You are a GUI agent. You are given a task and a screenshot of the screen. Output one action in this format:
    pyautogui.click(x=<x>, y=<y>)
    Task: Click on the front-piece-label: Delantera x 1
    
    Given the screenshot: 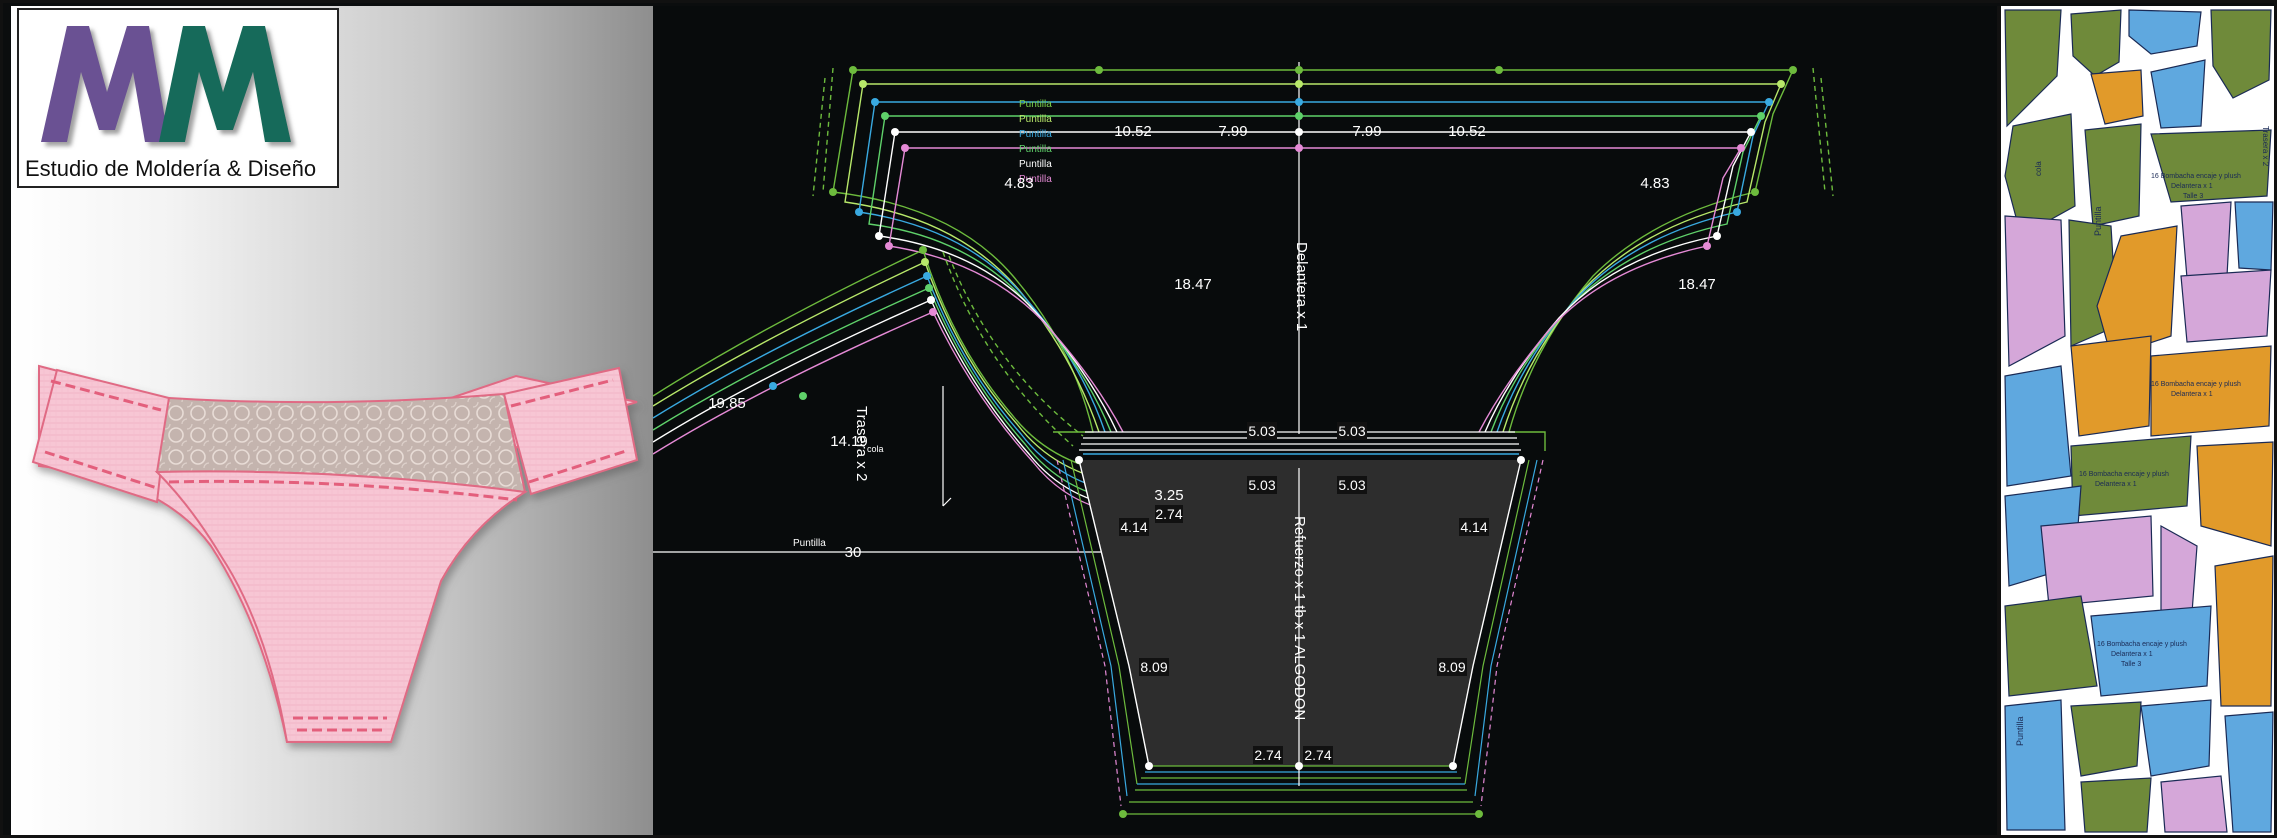 What is the action you would take?
    pyautogui.click(x=1301, y=286)
    